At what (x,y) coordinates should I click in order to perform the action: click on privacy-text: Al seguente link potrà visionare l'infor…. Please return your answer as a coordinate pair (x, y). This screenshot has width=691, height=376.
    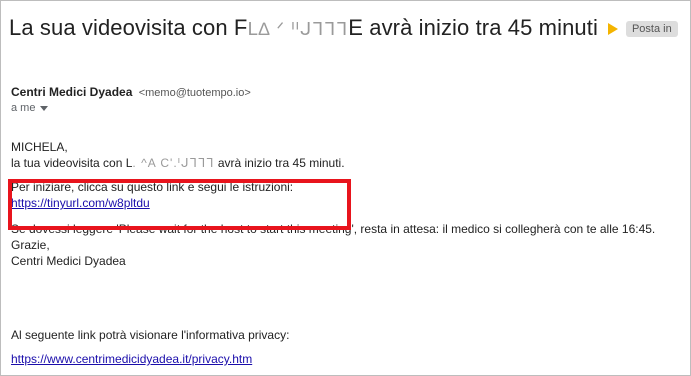
    Looking at the image, I should click on (150, 335).